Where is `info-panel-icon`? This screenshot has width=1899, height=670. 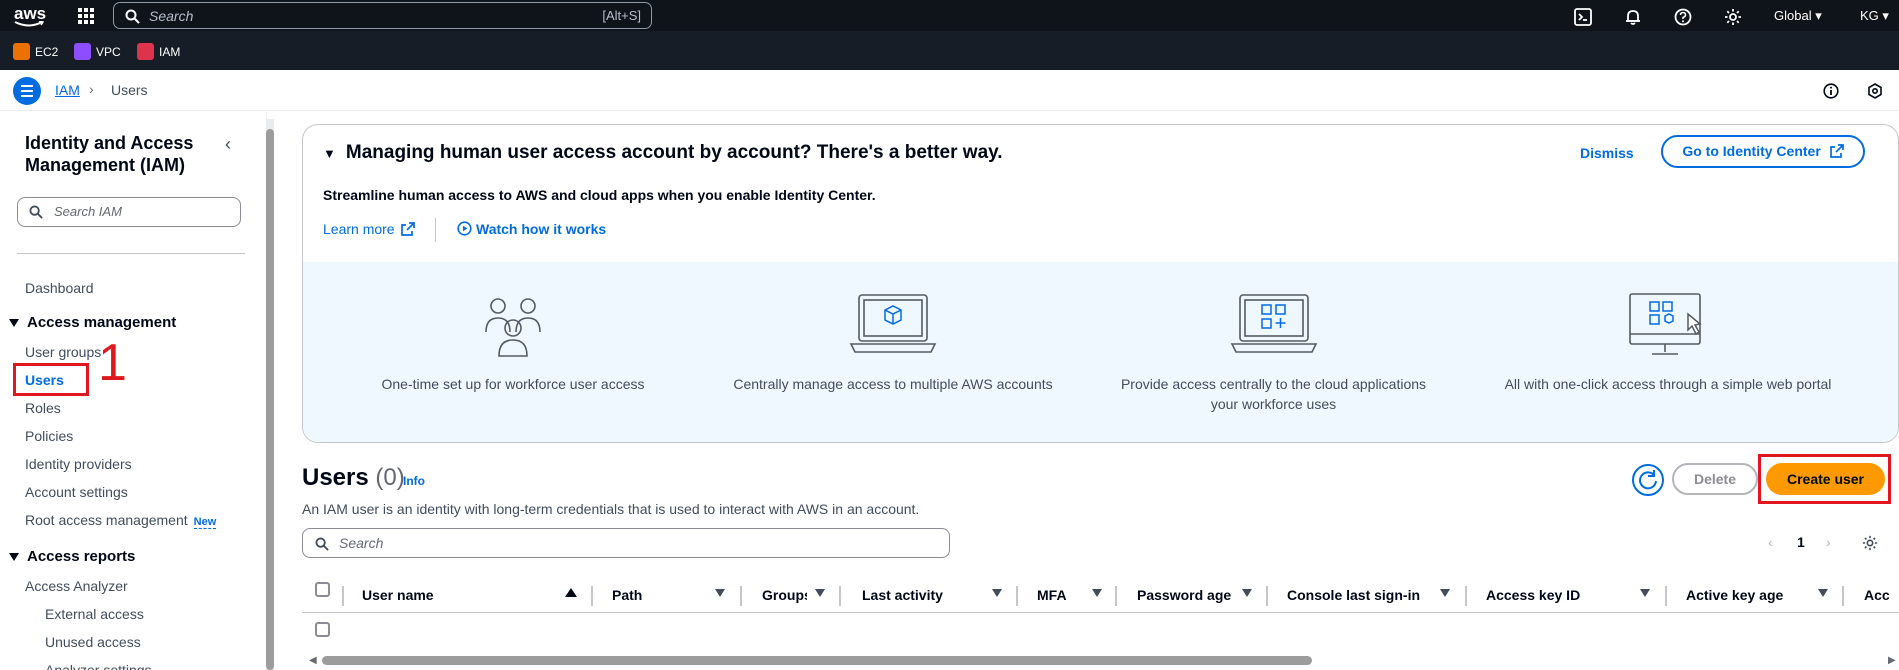 info-panel-icon is located at coordinates (1831, 91).